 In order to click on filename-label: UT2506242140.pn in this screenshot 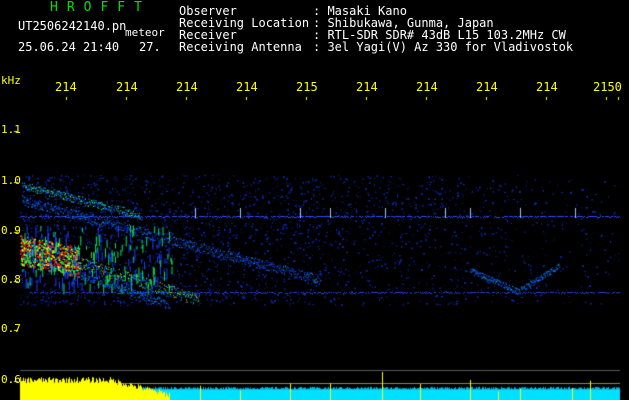, I will do `click(72, 26)`.